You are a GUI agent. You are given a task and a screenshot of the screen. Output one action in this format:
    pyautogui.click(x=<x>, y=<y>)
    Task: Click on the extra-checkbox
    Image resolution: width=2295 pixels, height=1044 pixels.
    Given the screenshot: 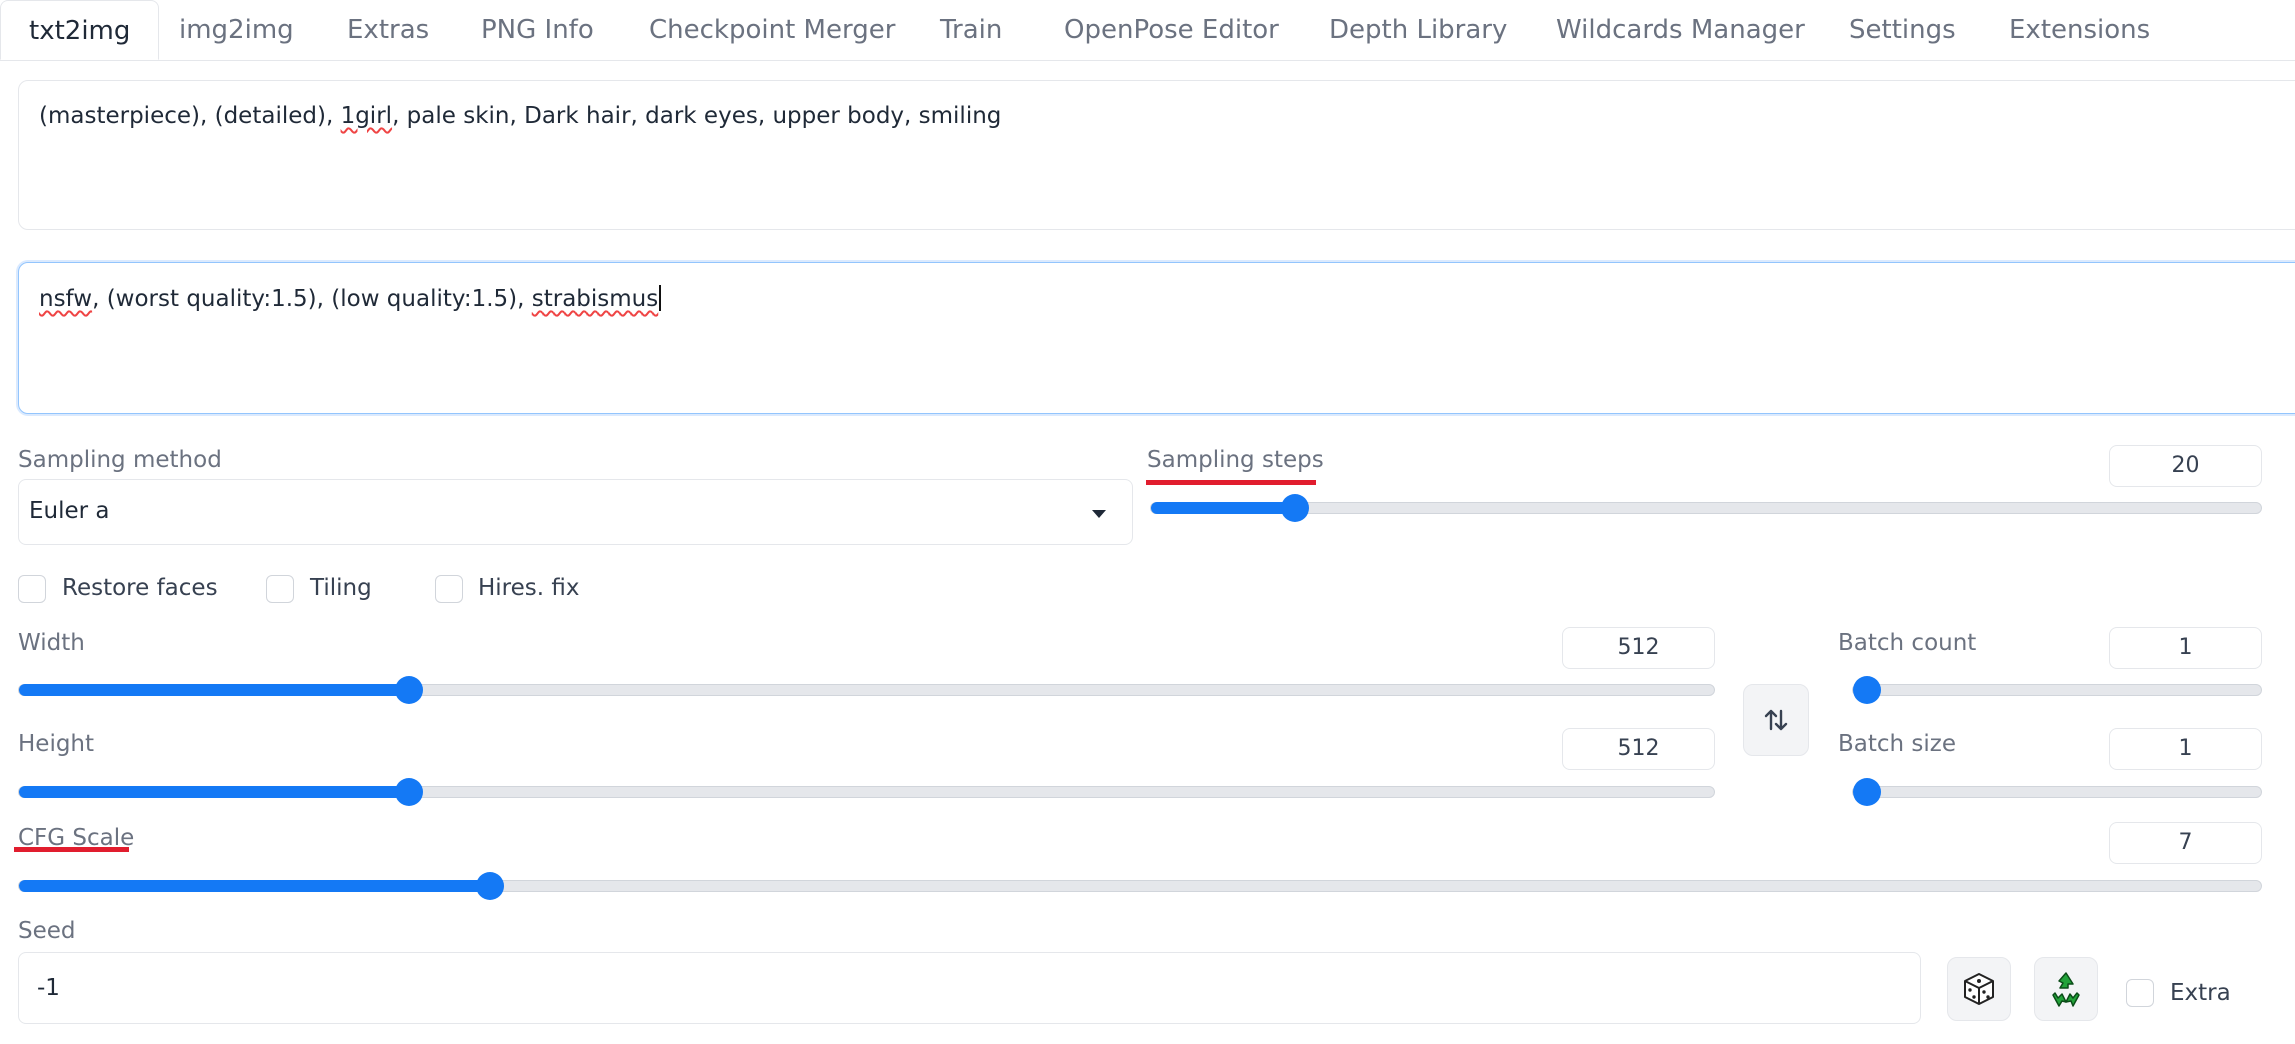 What is the action you would take?
    pyautogui.click(x=2140, y=993)
    